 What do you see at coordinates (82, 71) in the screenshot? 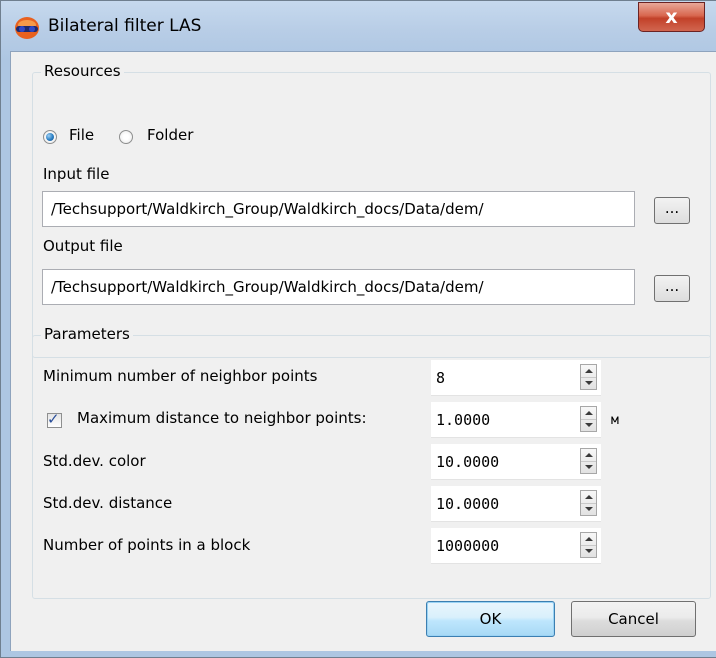
I see `resources-group-title: Resources` at bounding box center [82, 71].